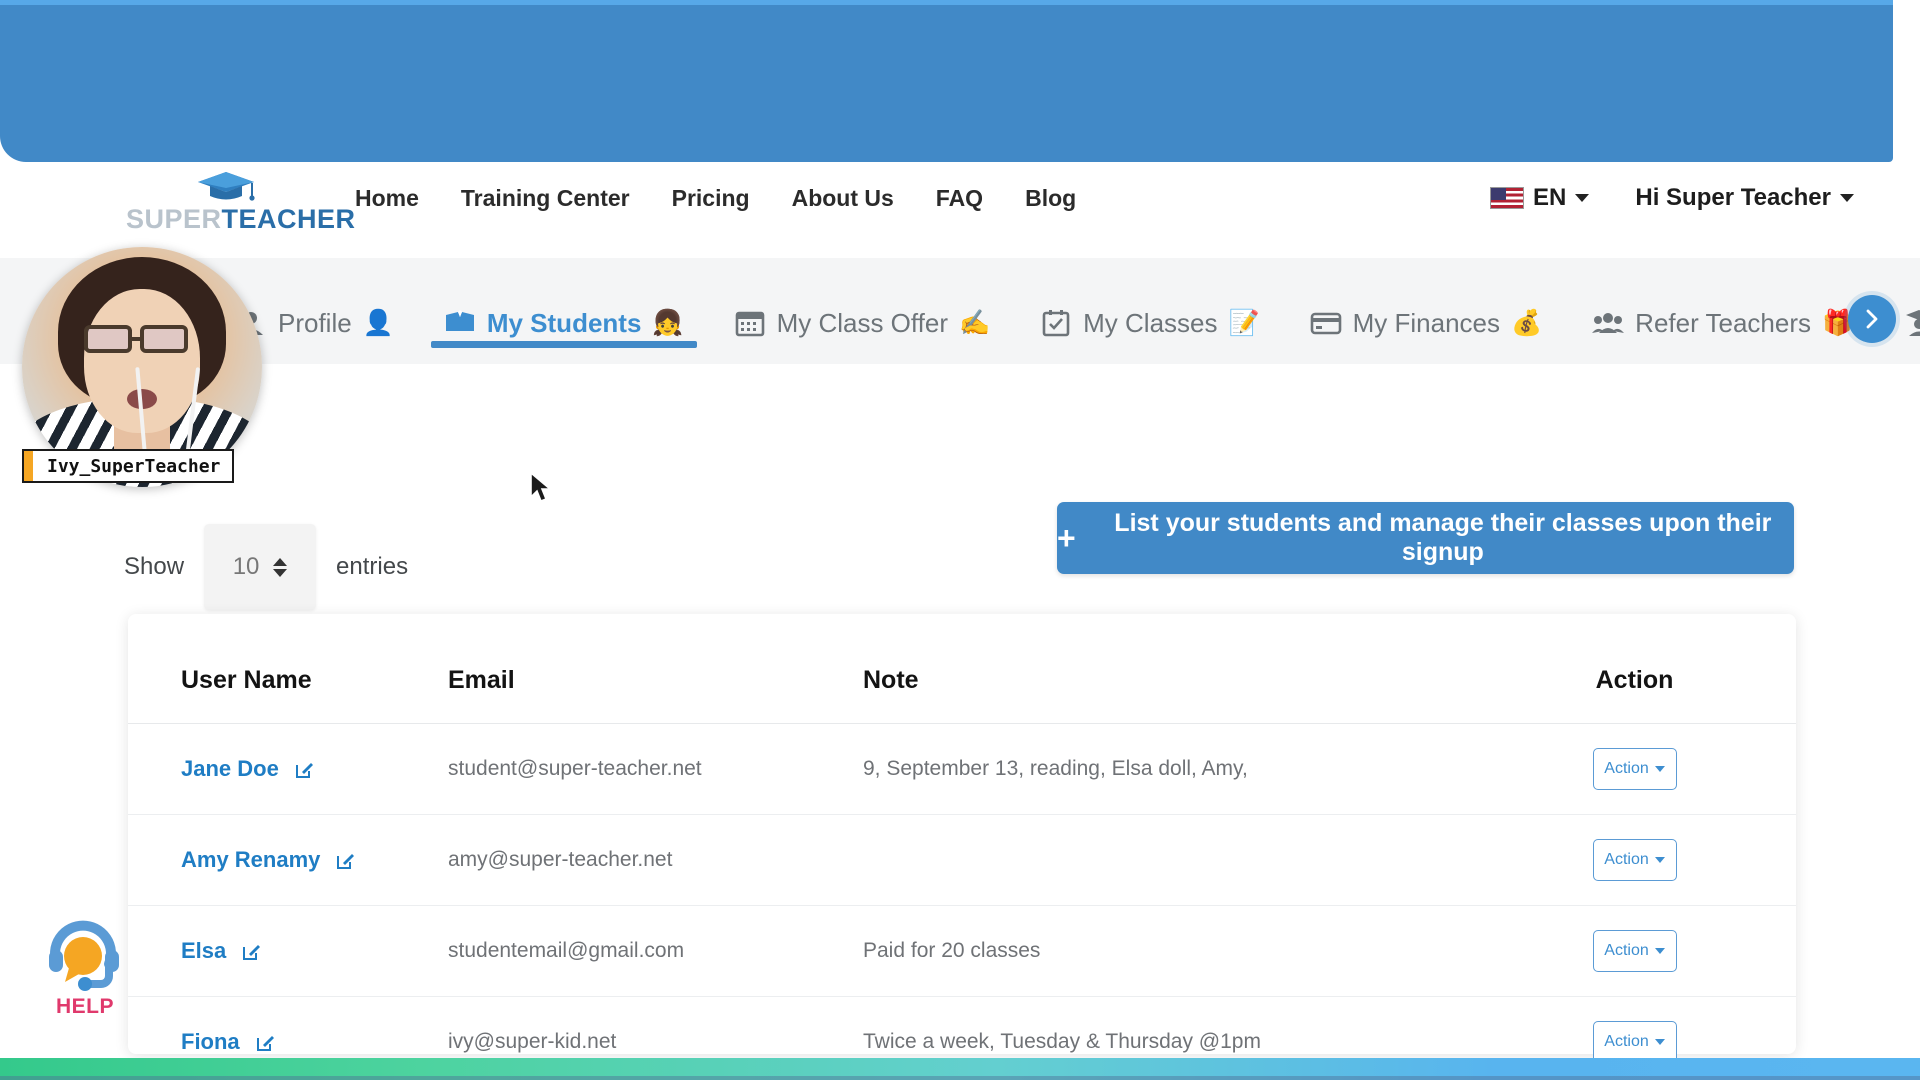  What do you see at coordinates (1608, 323) in the screenshot?
I see `people-group-icon` at bounding box center [1608, 323].